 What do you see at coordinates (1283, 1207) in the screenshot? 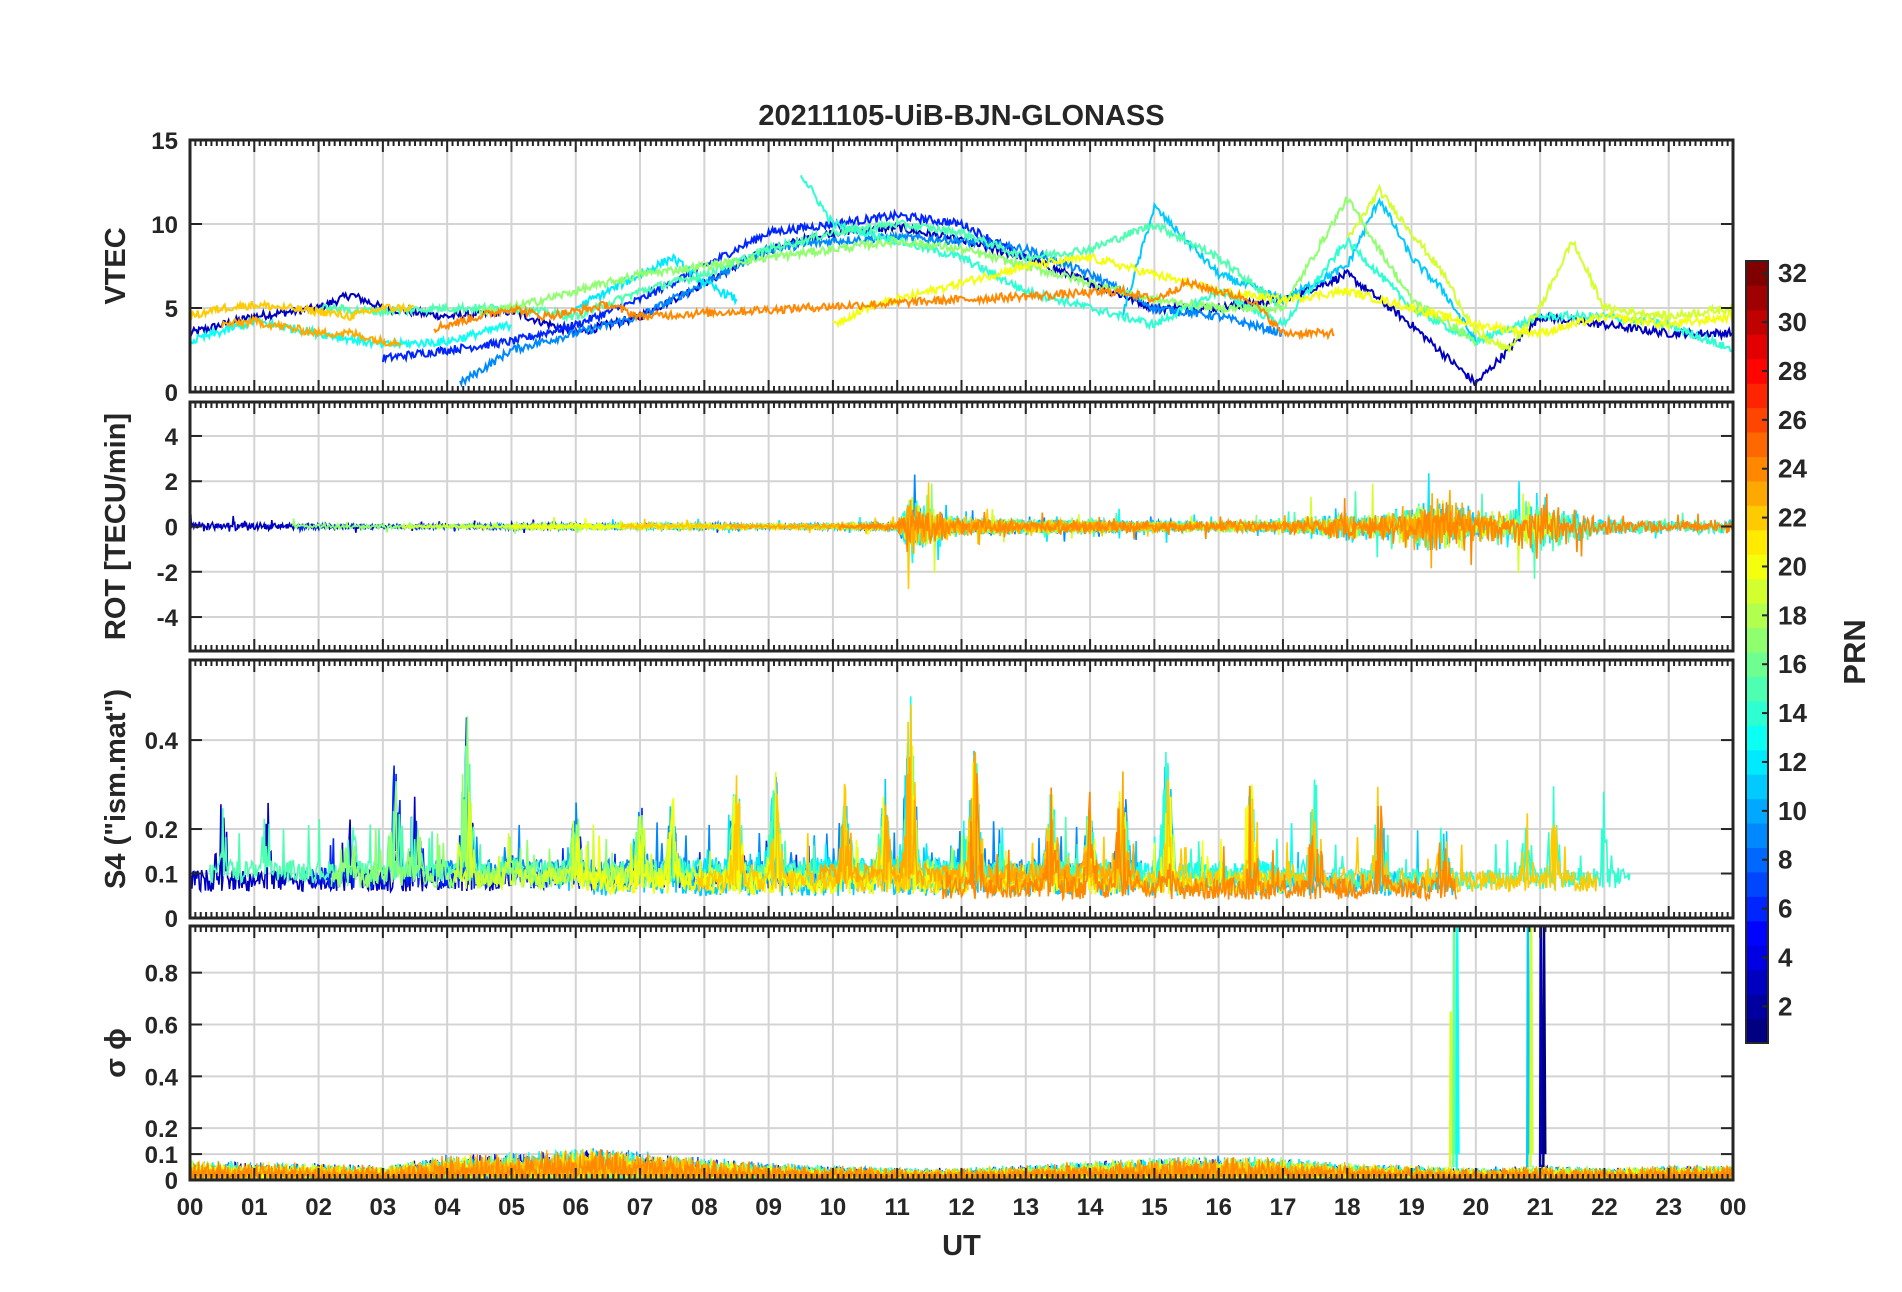
I see `x-tick-label: 17` at bounding box center [1283, 1207].